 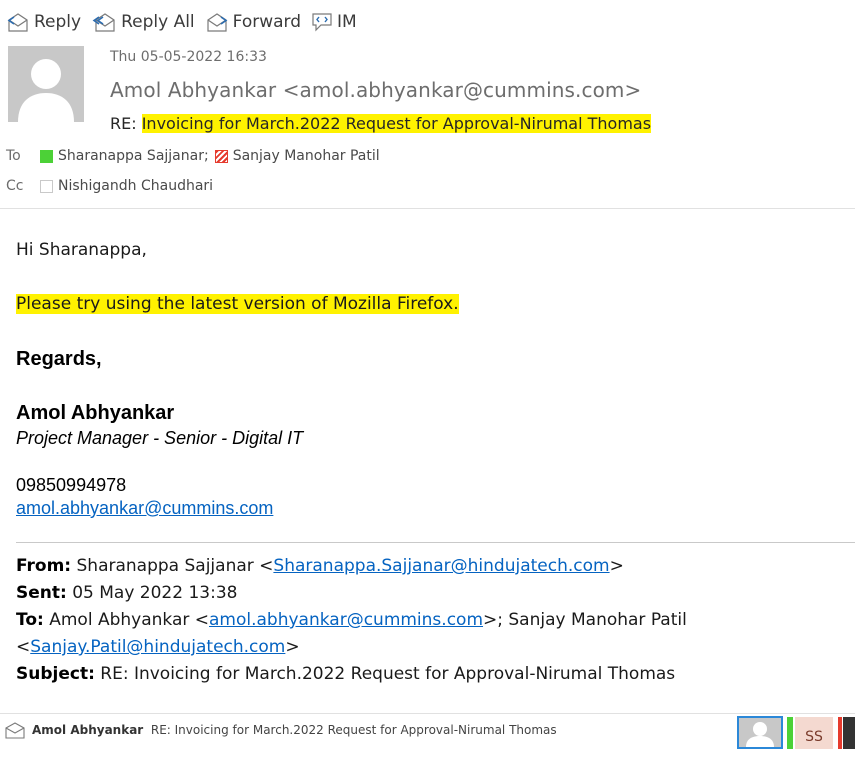 What do you see at coordinates (267, 22) in the screenshot?
I see `forward-label: Forward` at bounding box center [267, 22].